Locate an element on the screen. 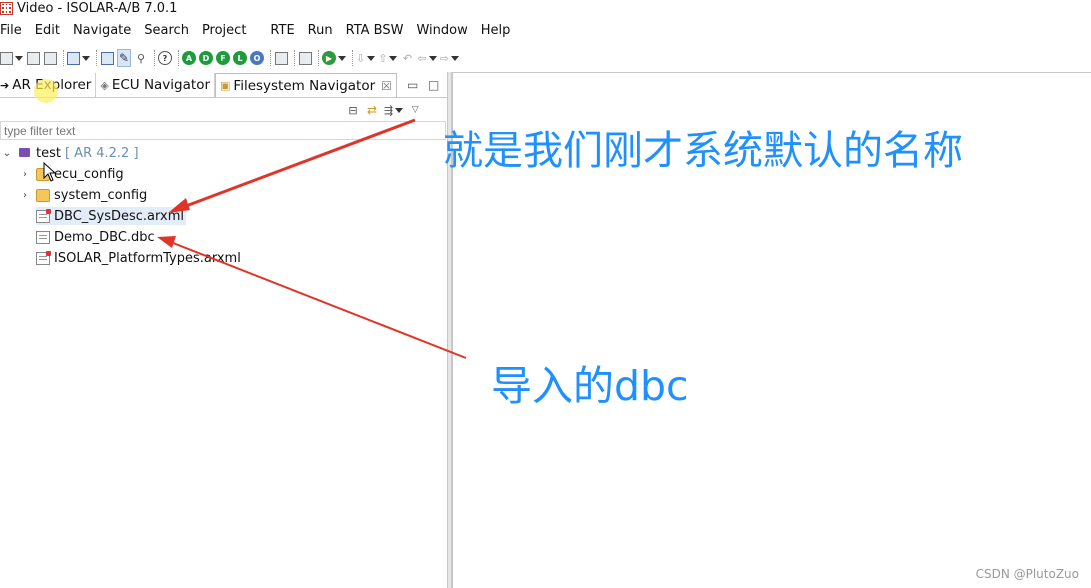  isolar-app-icon is located at coordinates (6, 8).